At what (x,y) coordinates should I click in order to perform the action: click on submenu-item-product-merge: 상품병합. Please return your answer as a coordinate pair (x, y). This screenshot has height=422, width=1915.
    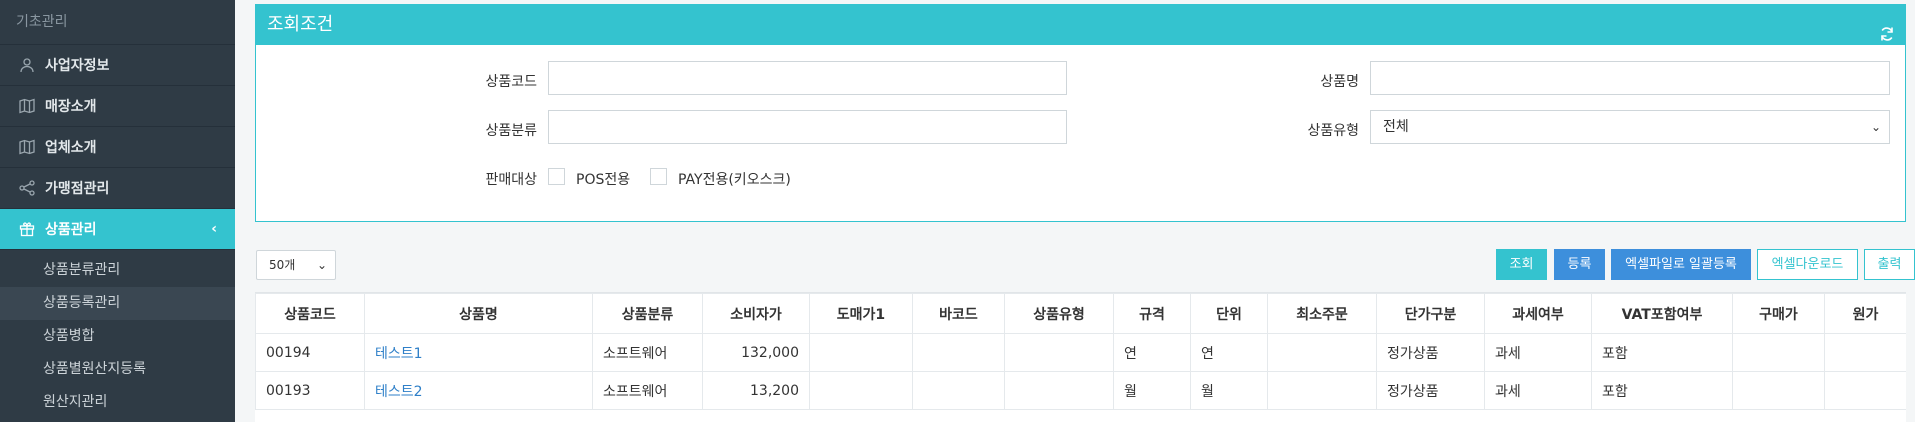
    Looking at the image, I should click on (117, 336).